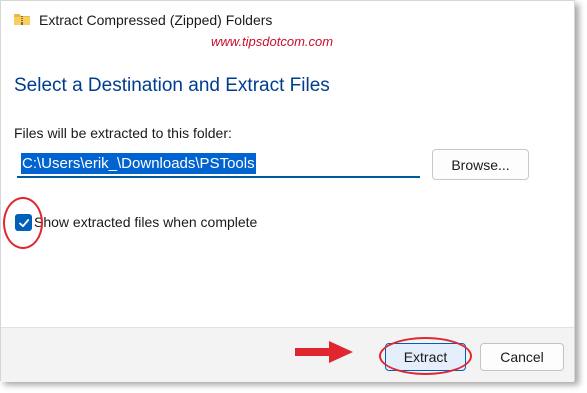 The height and width of the screenshot is (393, 587). Describe the element at coordinates (172, 85) in the screenshot. I see `page-heading: Select a Destination and Extract Files` at that location.